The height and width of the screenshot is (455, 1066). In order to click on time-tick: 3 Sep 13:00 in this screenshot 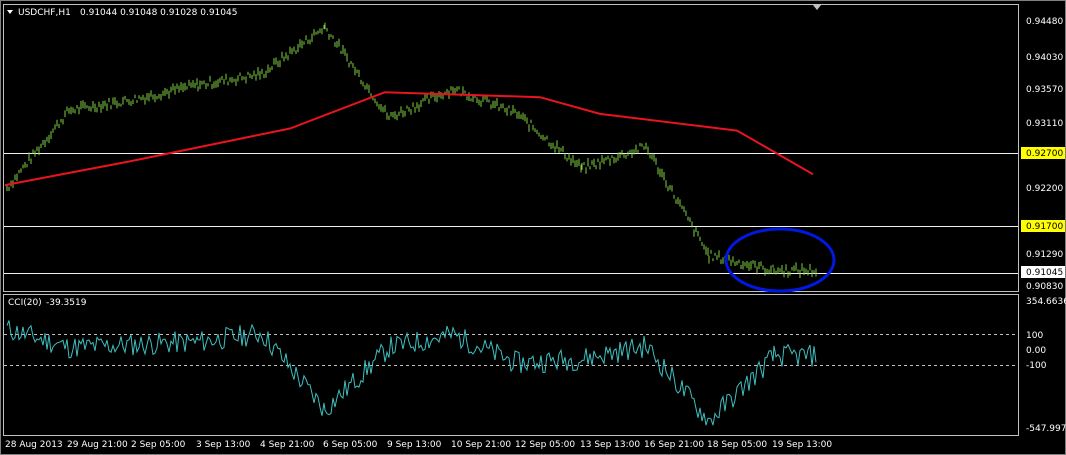, I will do `click(223, 445)`.